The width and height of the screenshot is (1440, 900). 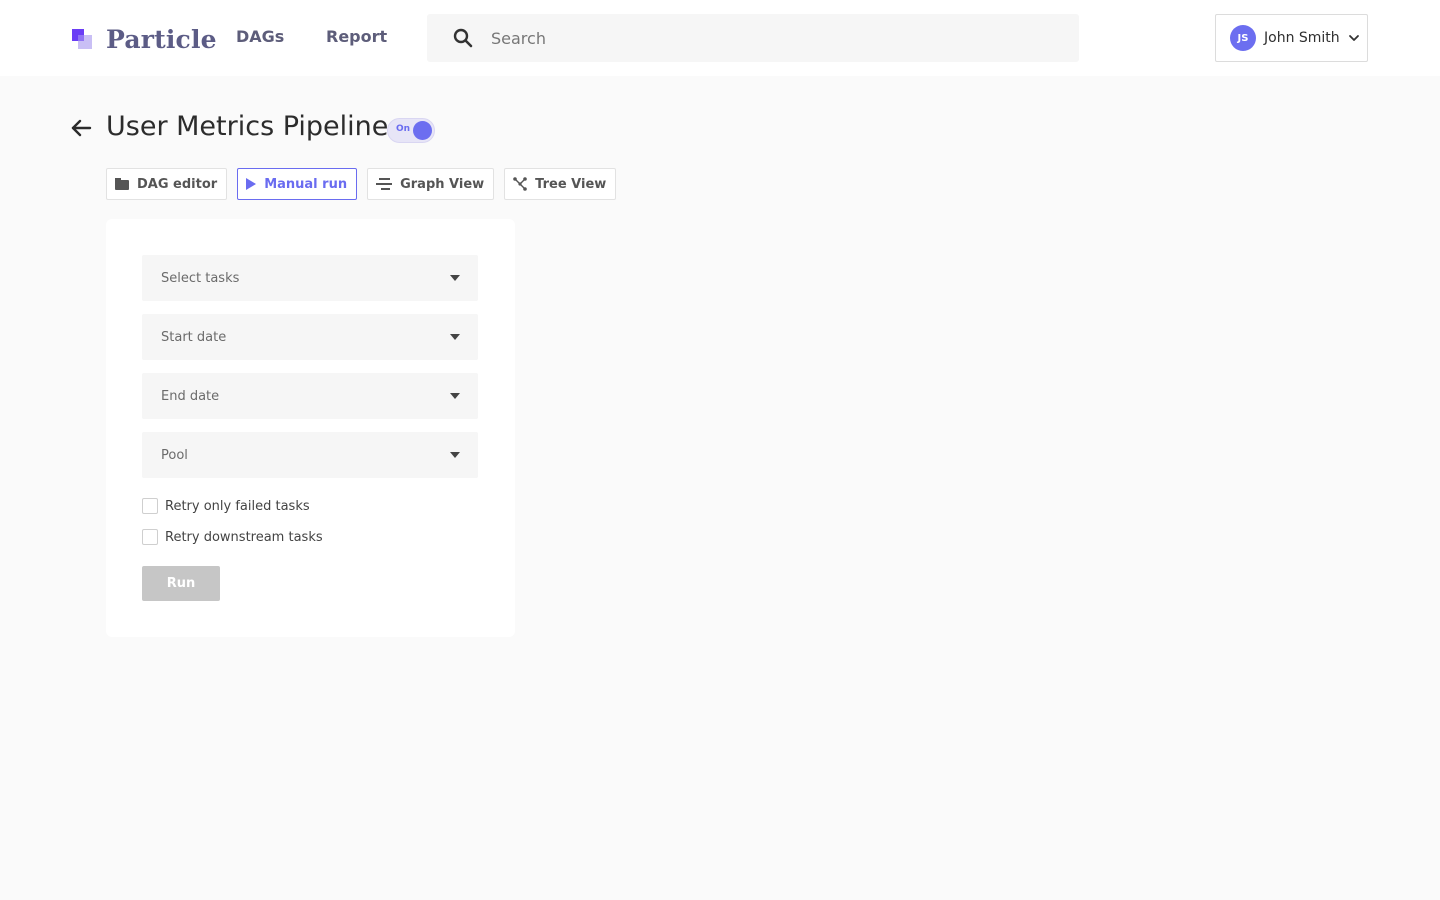 What do you see at coordinates (181, 583) in the screenshot?
I see `run-button: Run` at bounding box center [181, 583].